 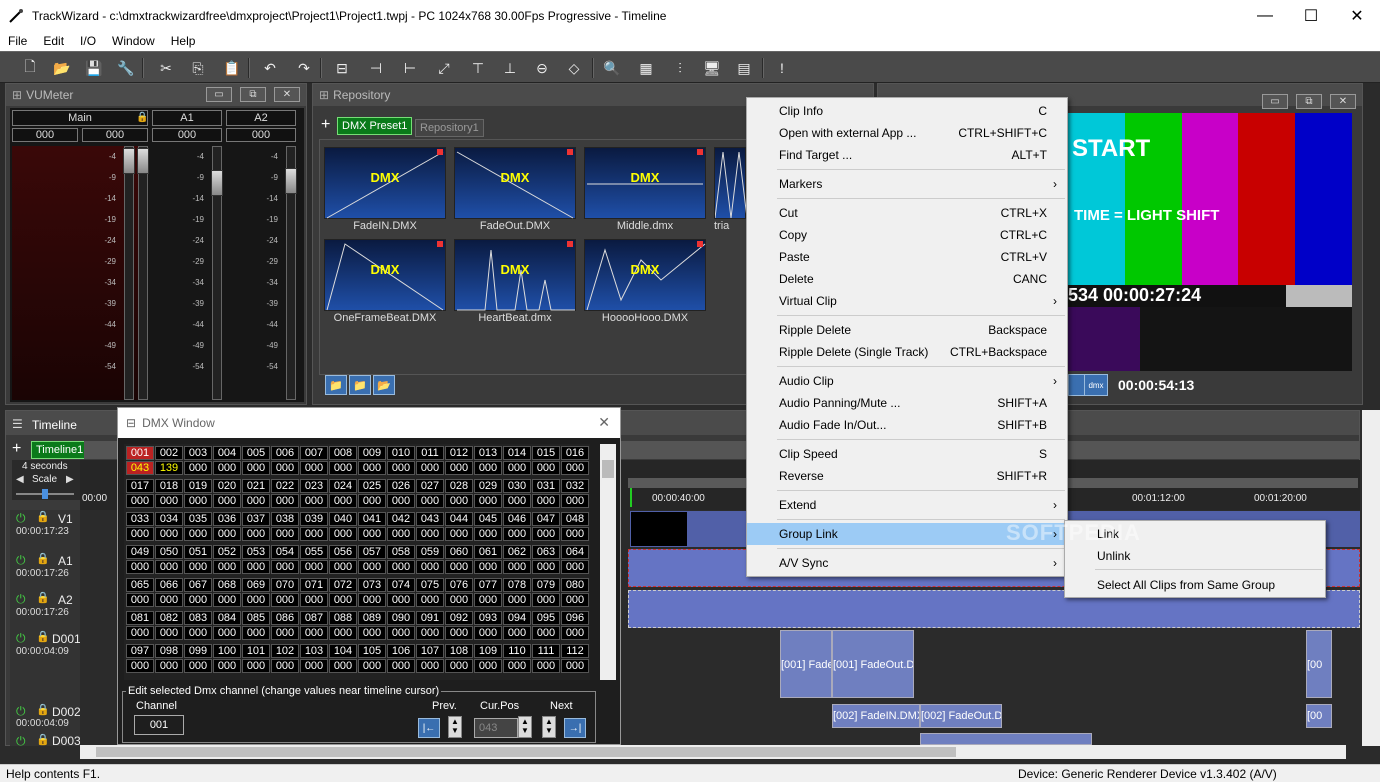 I want to click on dmx-value-096: 000, so click(x=575, y=633).